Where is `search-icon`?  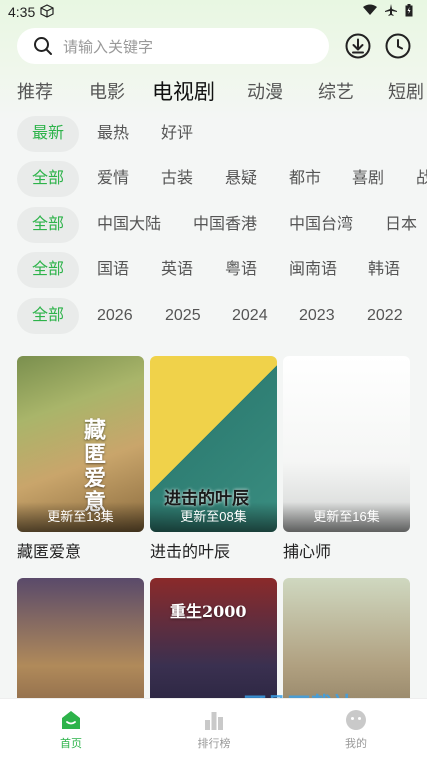
search-icon is located at coordinates (43, 46).